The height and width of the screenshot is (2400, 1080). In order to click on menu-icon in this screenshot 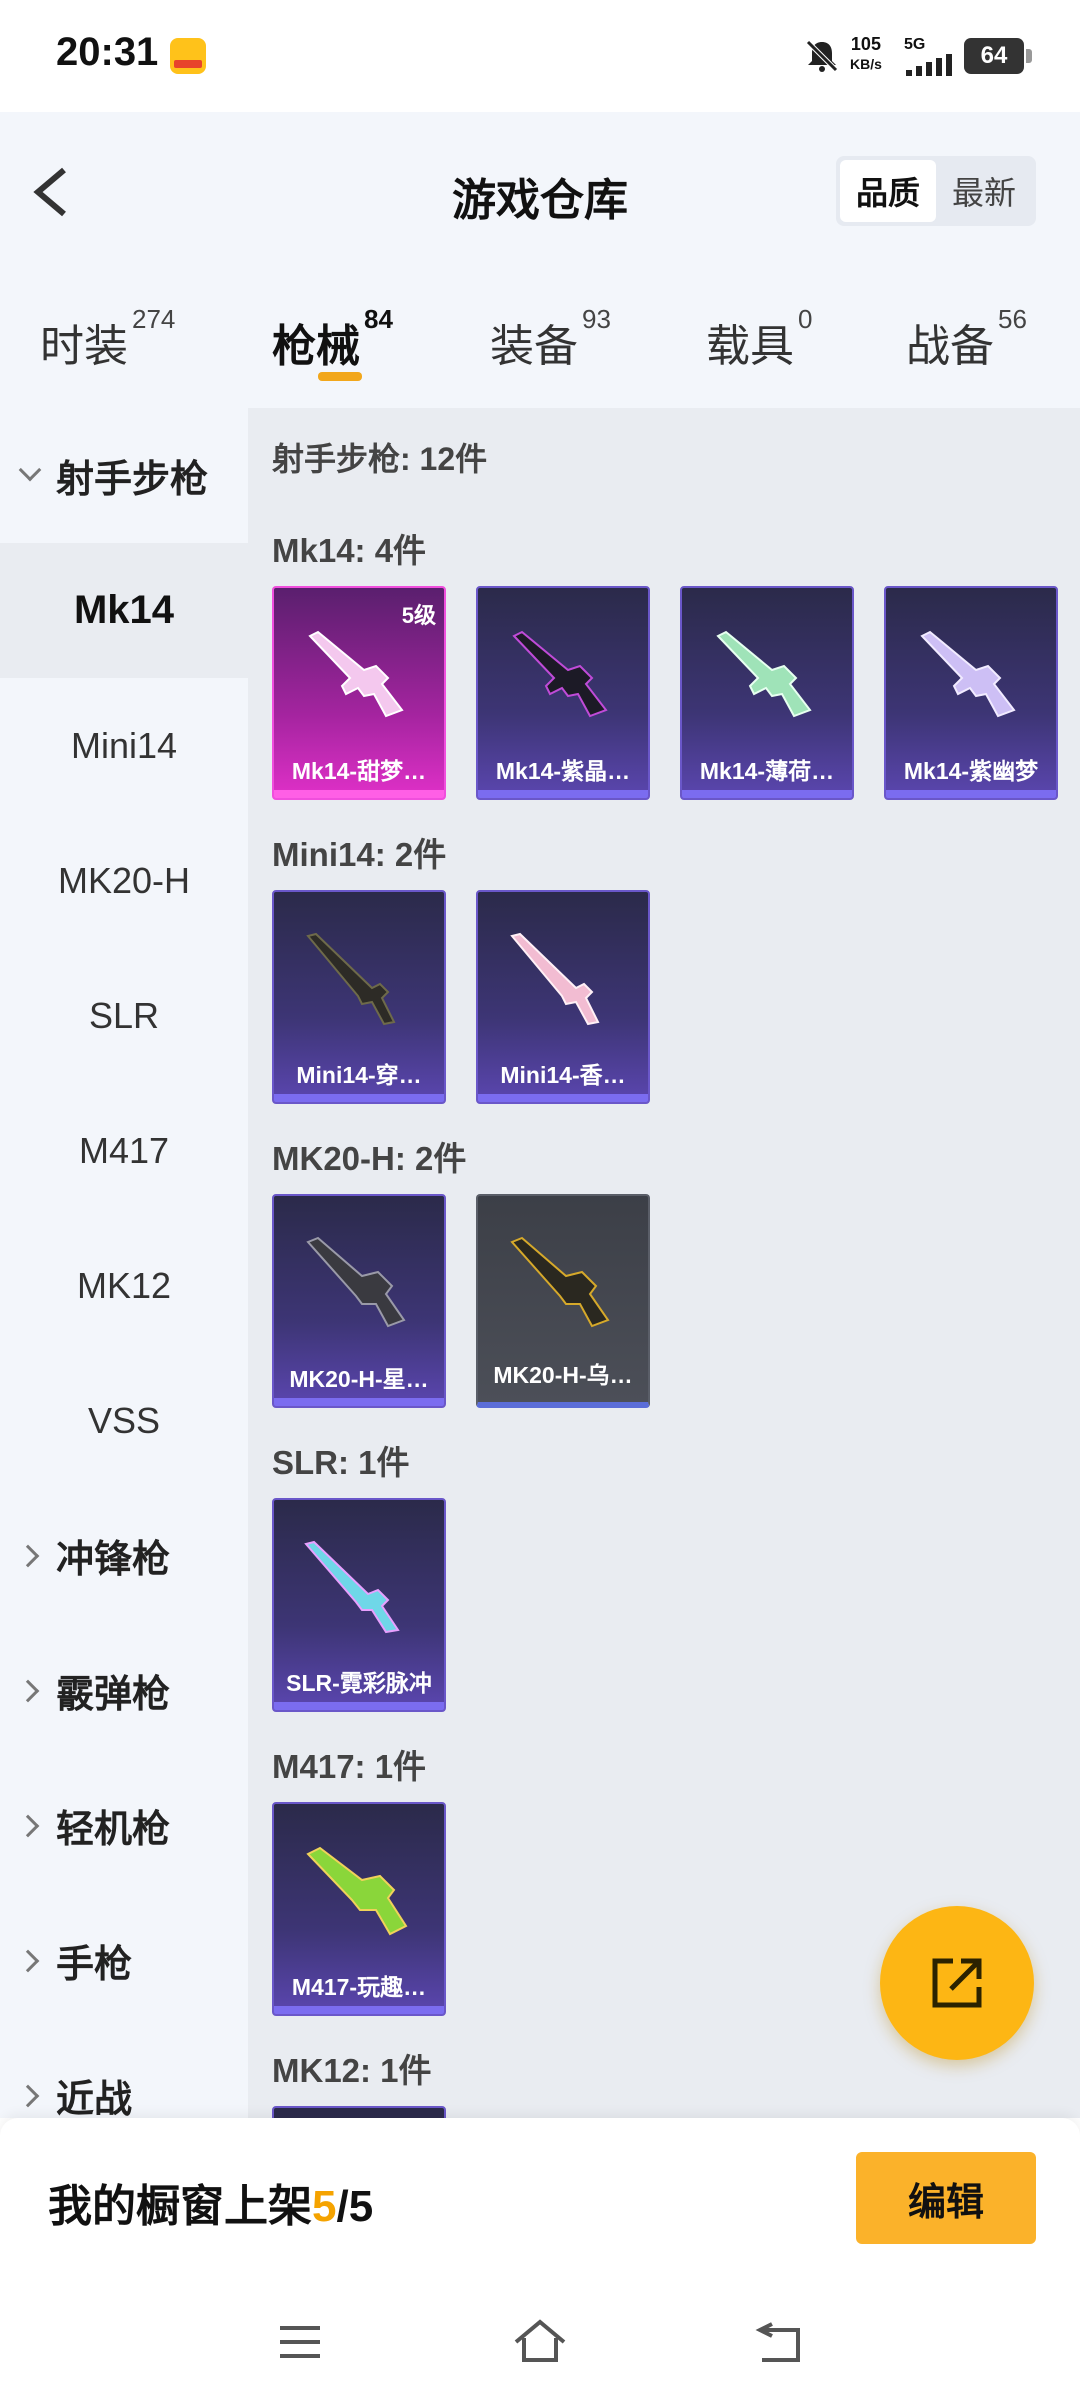, I will do `click(300, 2342)`.